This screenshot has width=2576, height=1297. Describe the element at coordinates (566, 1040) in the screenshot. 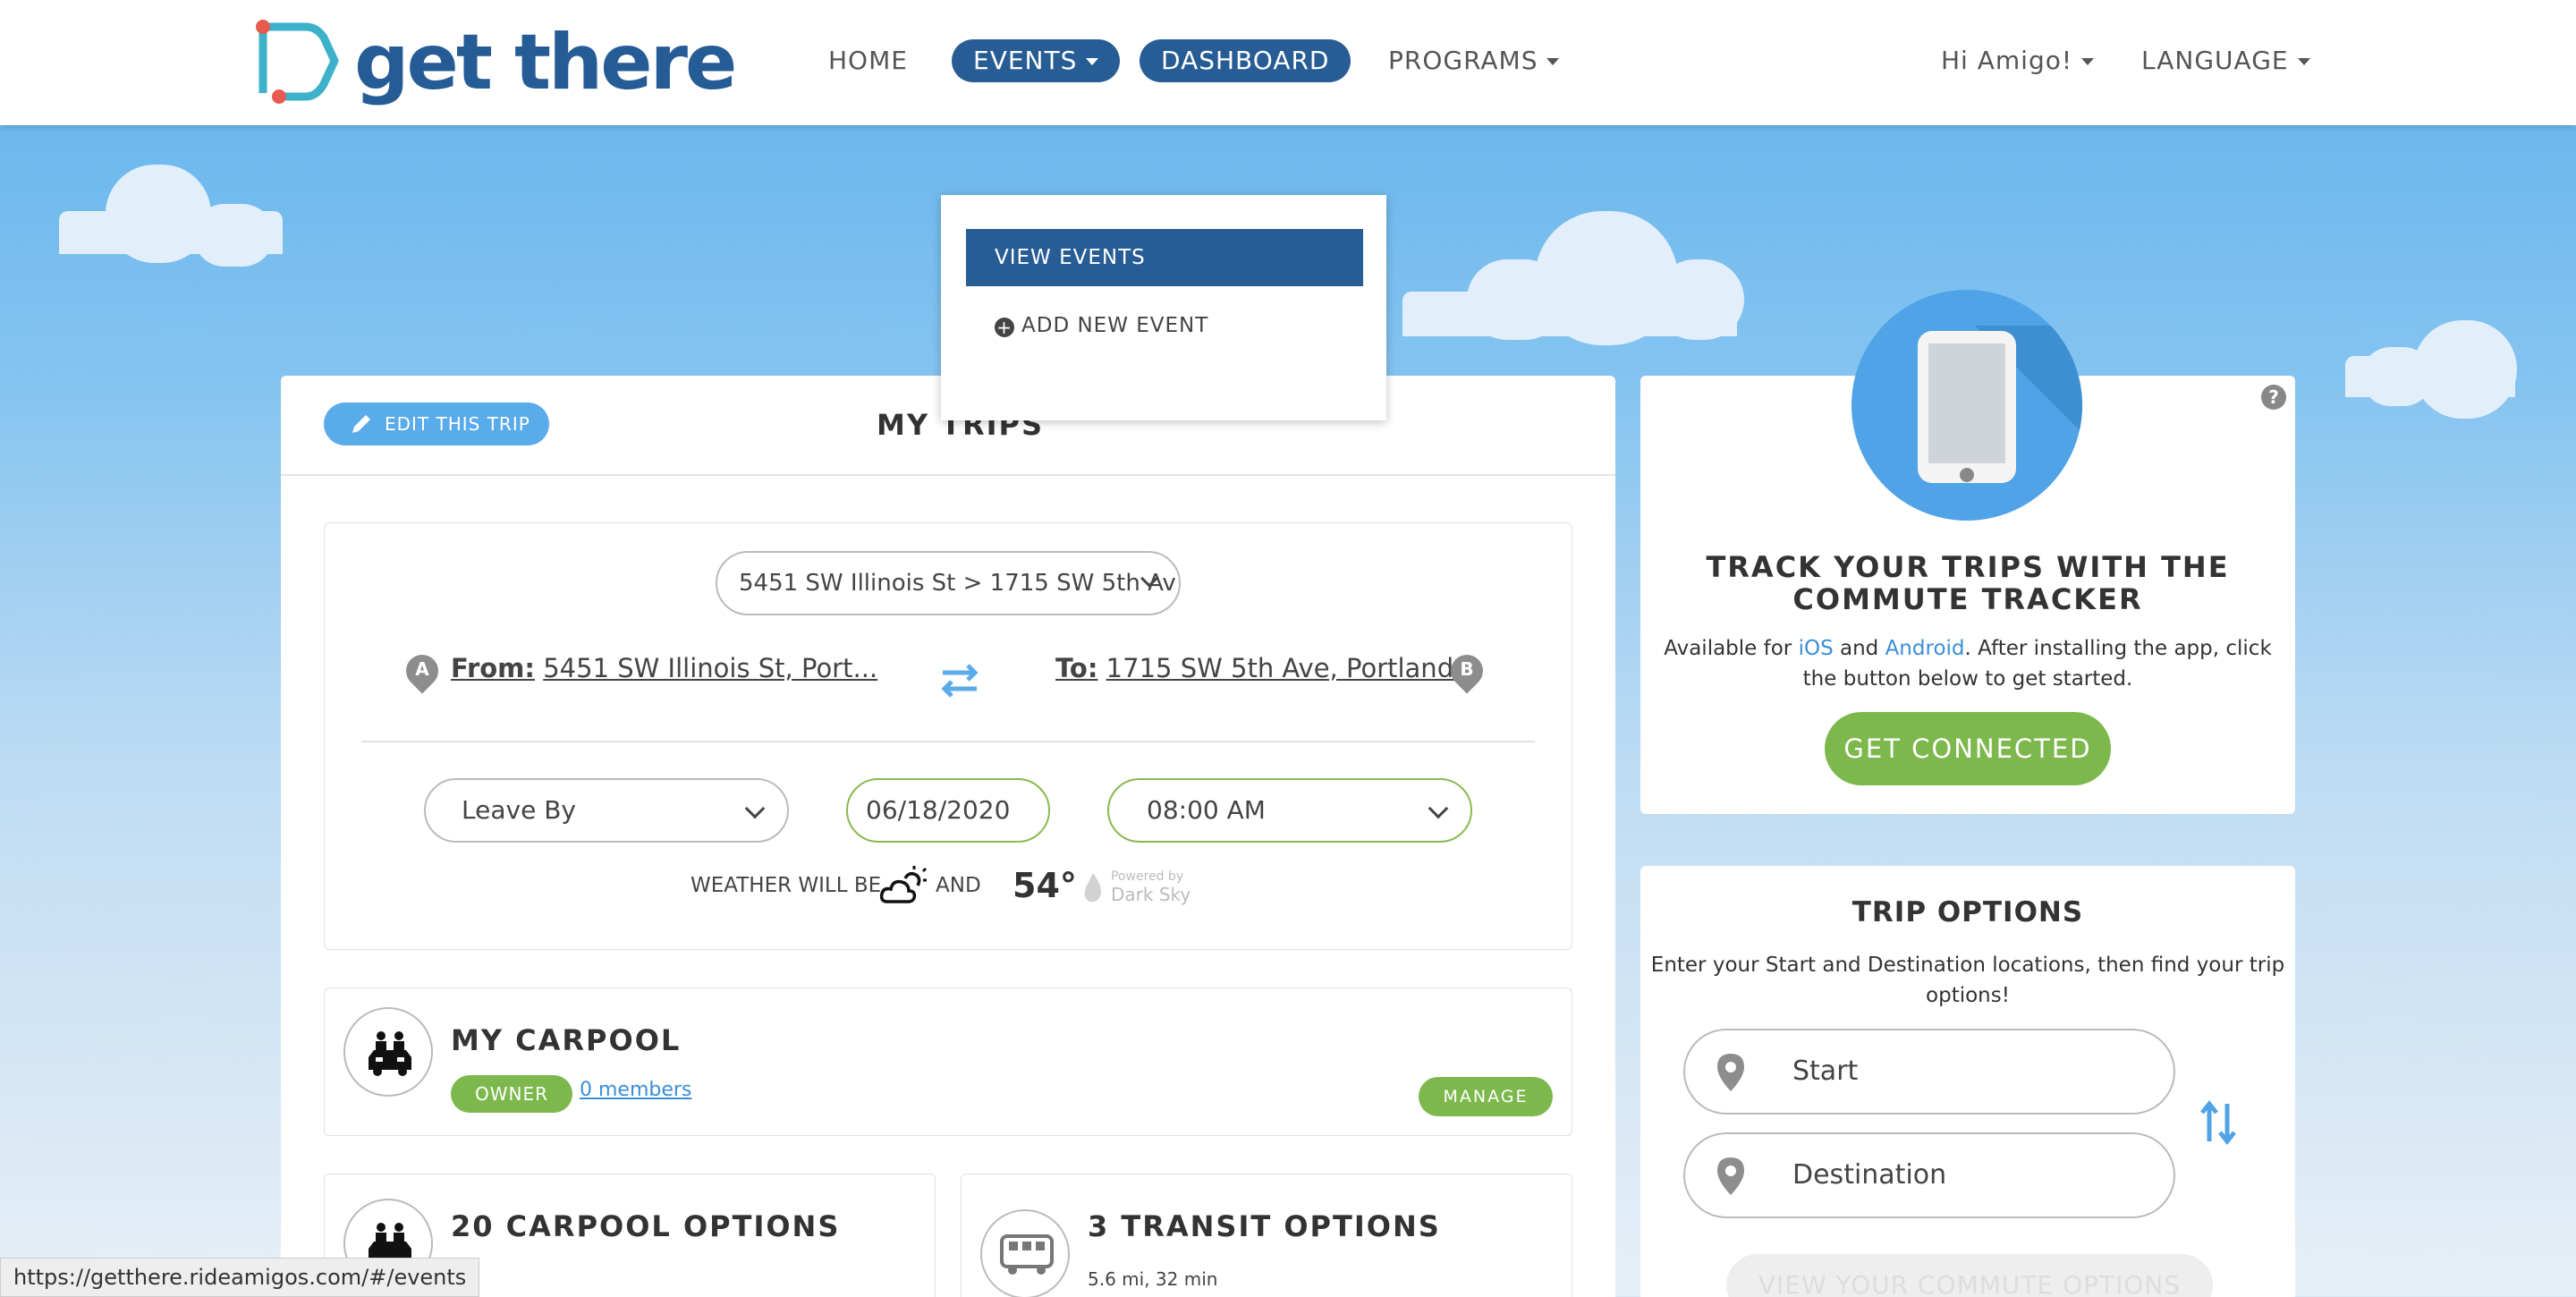

I see `my-carpool-title: MY CARPOOL` at that location.